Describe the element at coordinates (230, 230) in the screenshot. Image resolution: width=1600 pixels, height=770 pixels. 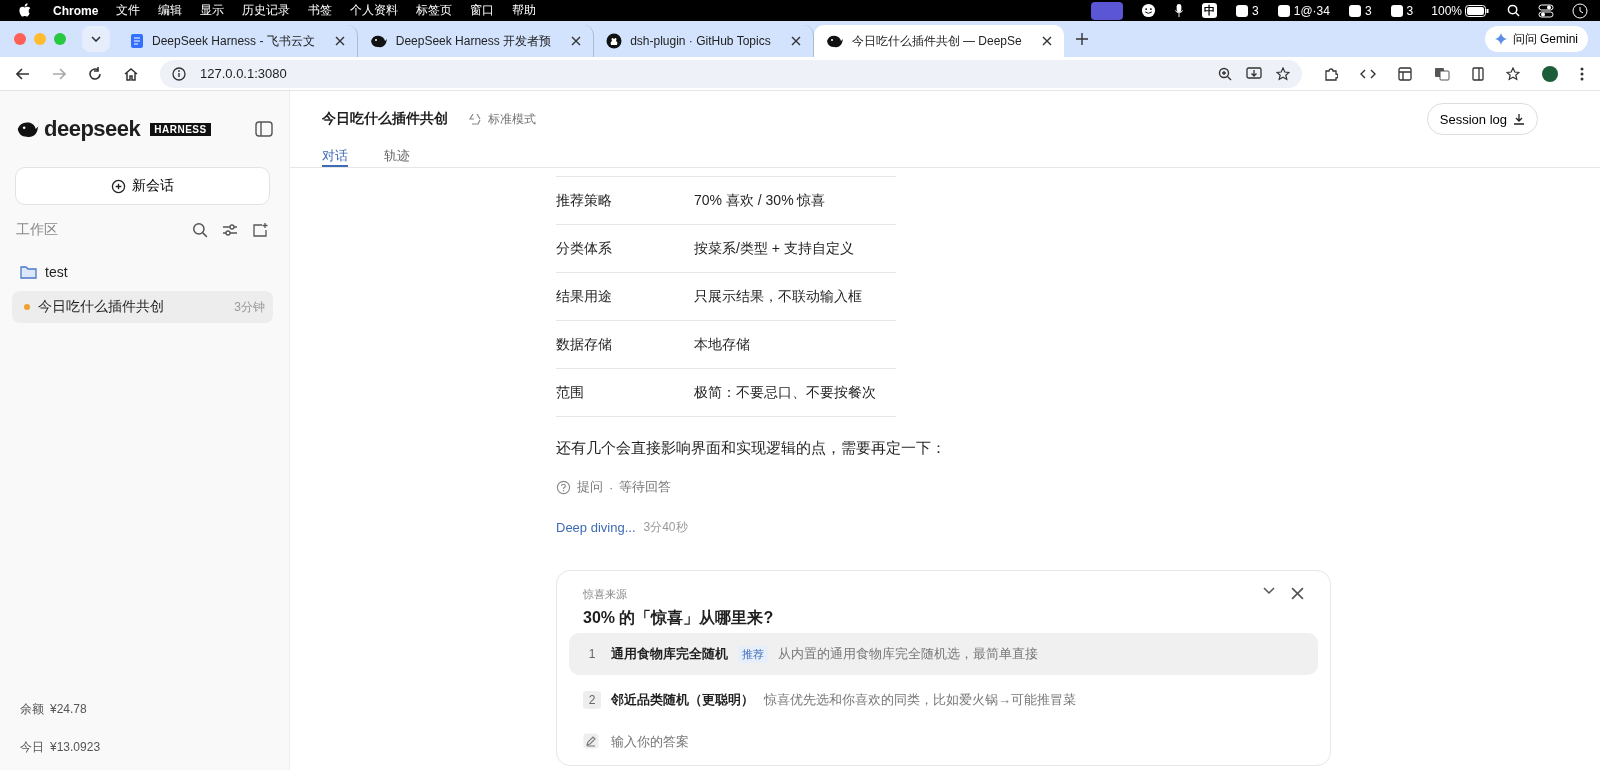
I see `filter-icon` at that location.